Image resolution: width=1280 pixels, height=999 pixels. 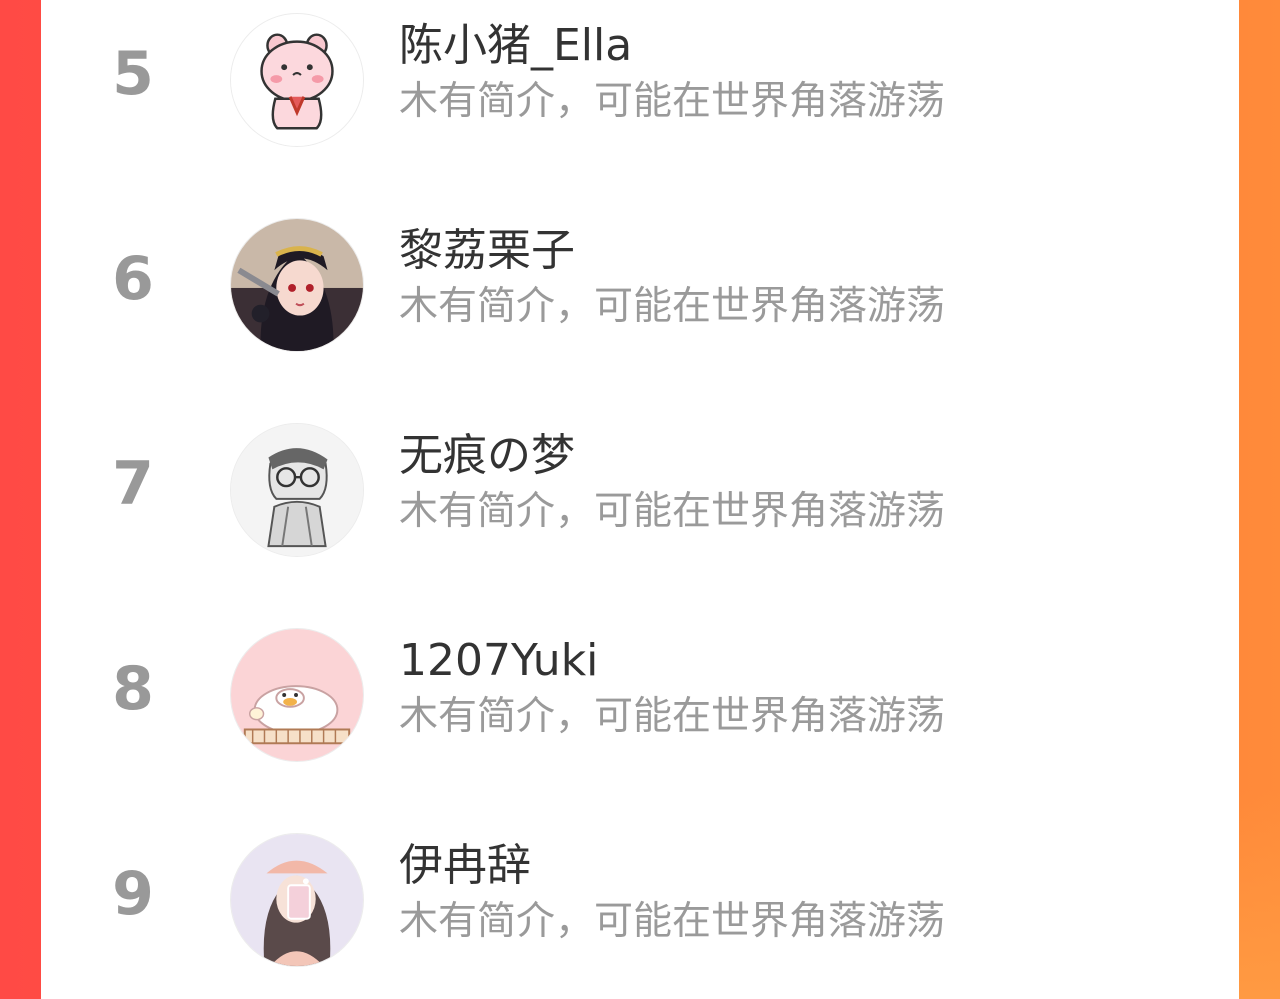 What do you see at coordinates (133, 74) in the screenshot?
I see `rank-number: 5` at bounding box center [133, 74].